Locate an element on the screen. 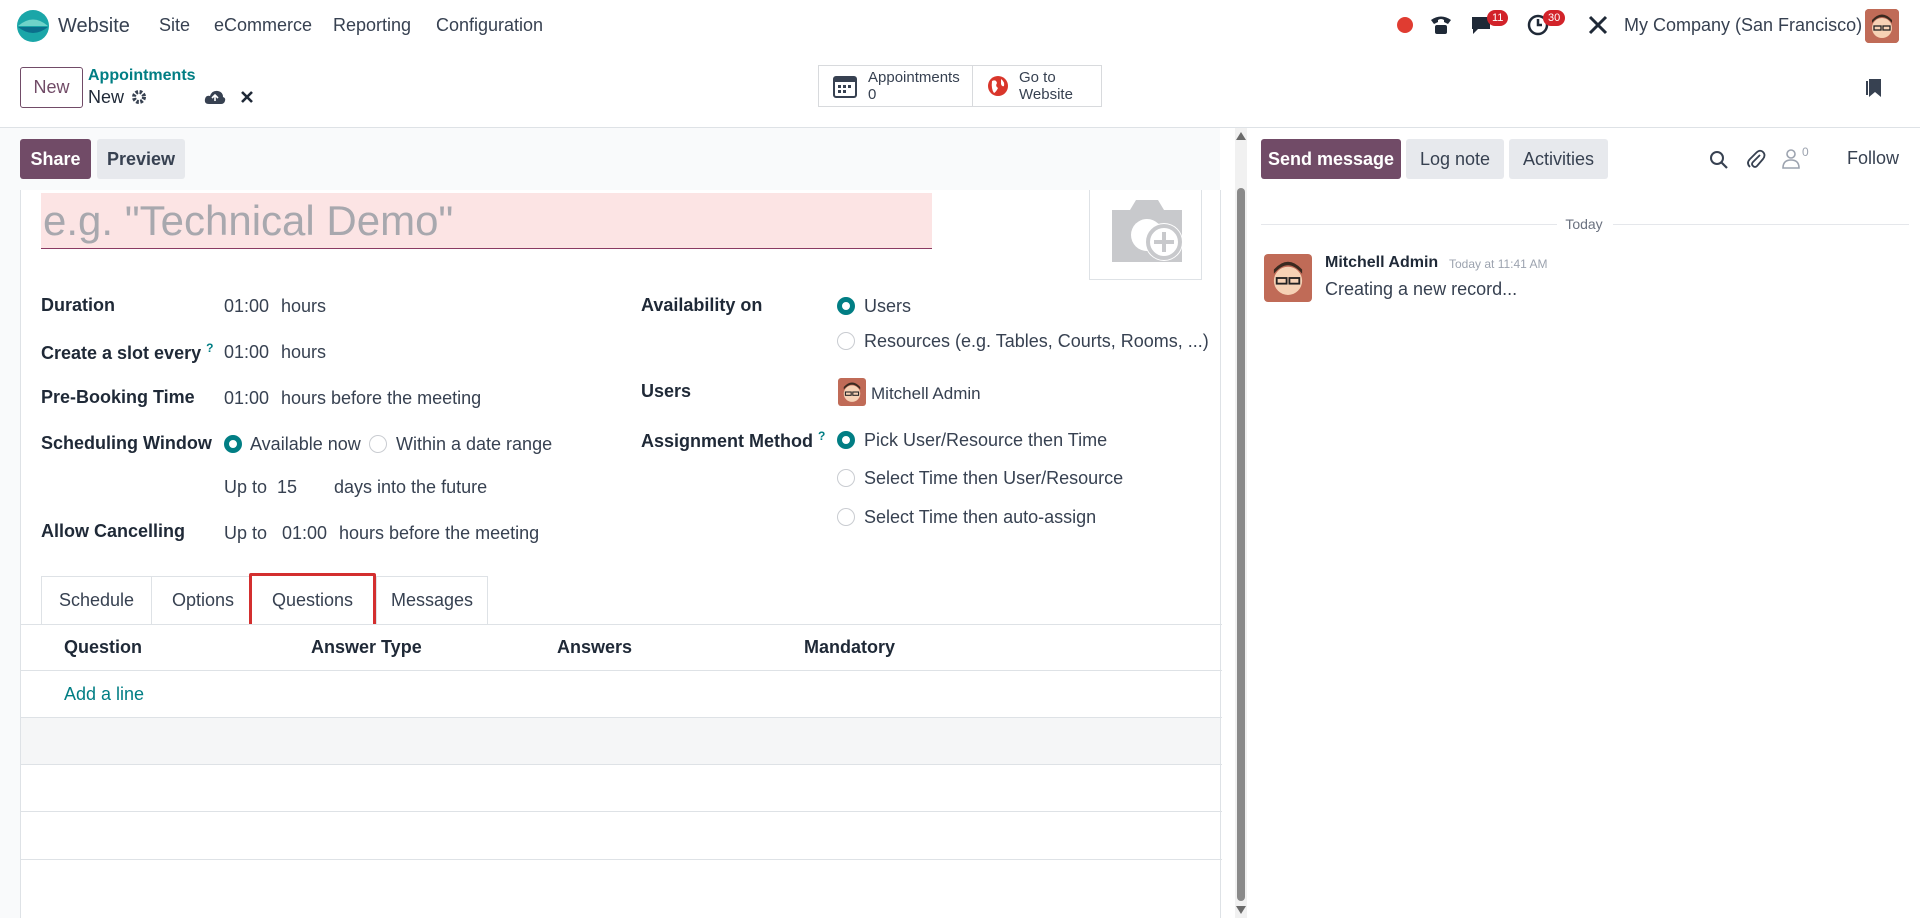 The image size is (1920, 918). available-now-label: Available now is located at coordinates (305, 444).